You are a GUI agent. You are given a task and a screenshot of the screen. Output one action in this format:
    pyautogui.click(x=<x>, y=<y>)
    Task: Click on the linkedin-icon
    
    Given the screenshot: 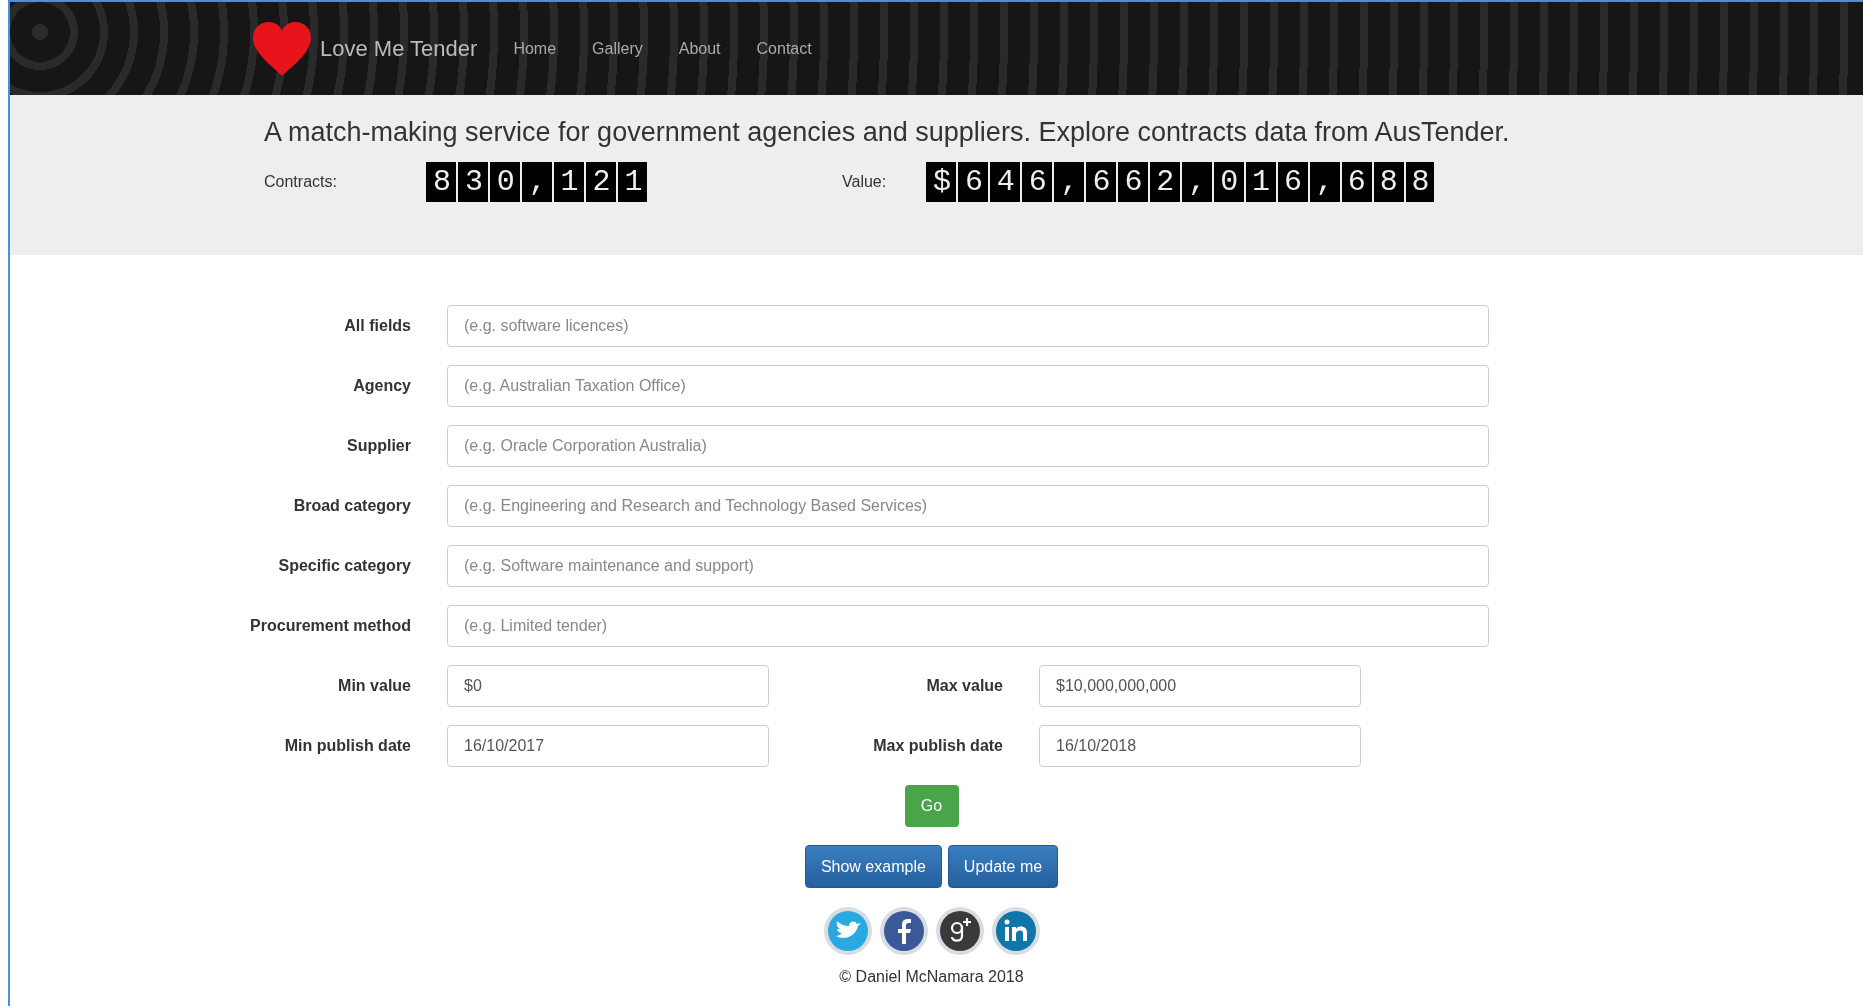 What is the action you would take?
    pyautogui.click(x=1015, y=931)
    